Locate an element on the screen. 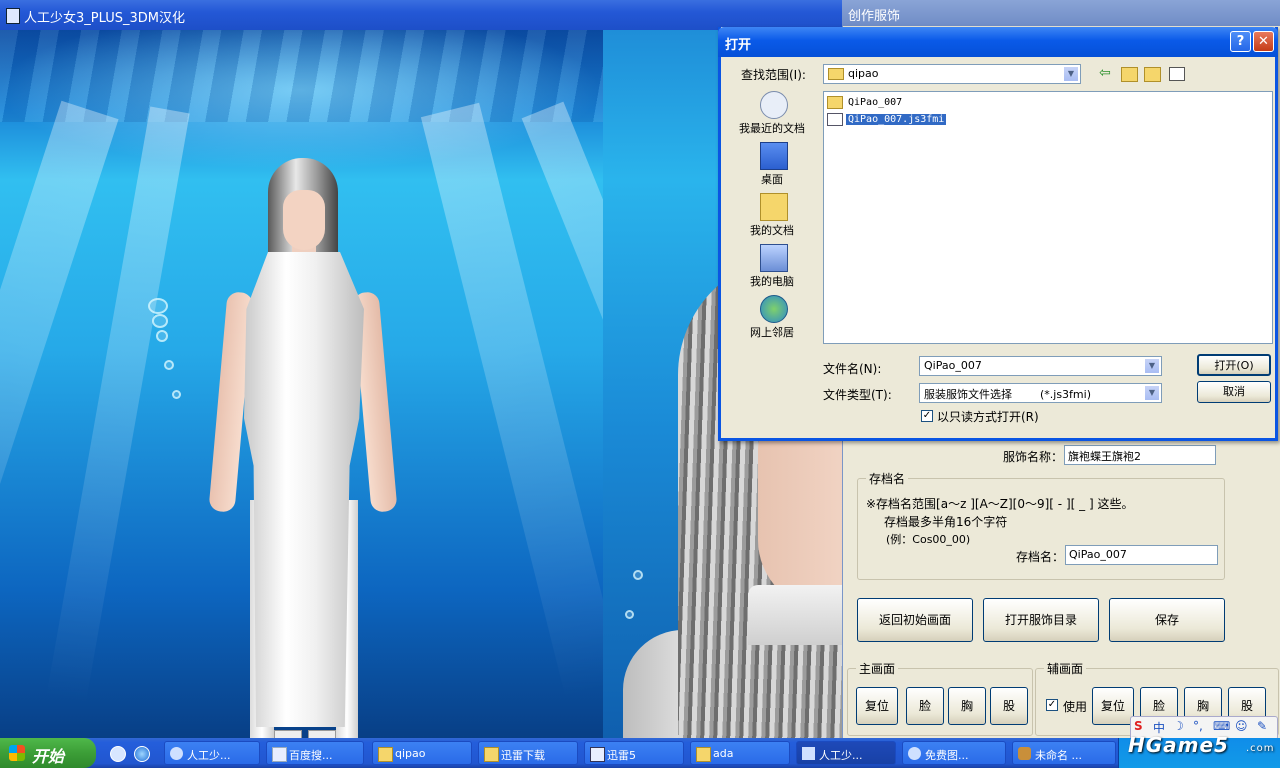 The image size is (1280, 768). save-button: 保存 is located at coordinates (1167, 620).